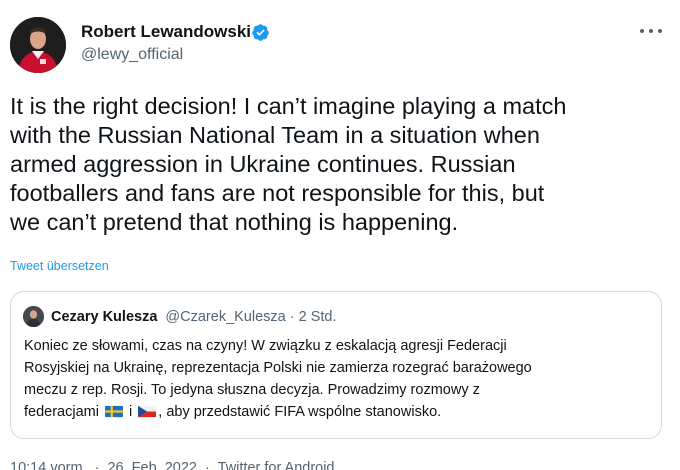 This screenshot has width=680, height=470. Describe the element at coordinates (113, 411) in the screenshot. I see `sweden-flag-icon` at that location.